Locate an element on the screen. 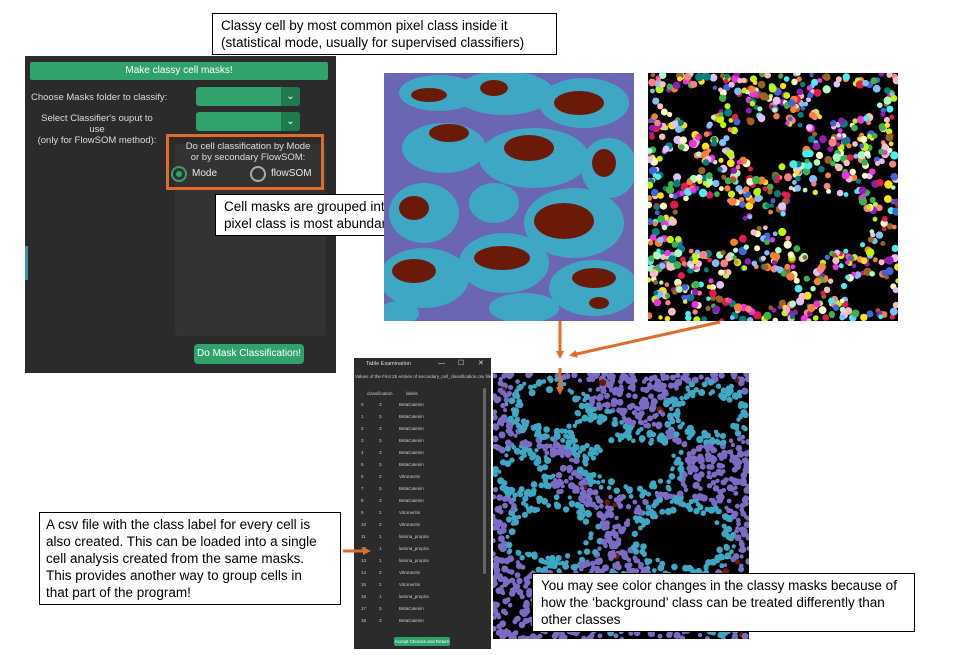  chevron-down-icon: ⌄ is located at coordinates (290, 121).